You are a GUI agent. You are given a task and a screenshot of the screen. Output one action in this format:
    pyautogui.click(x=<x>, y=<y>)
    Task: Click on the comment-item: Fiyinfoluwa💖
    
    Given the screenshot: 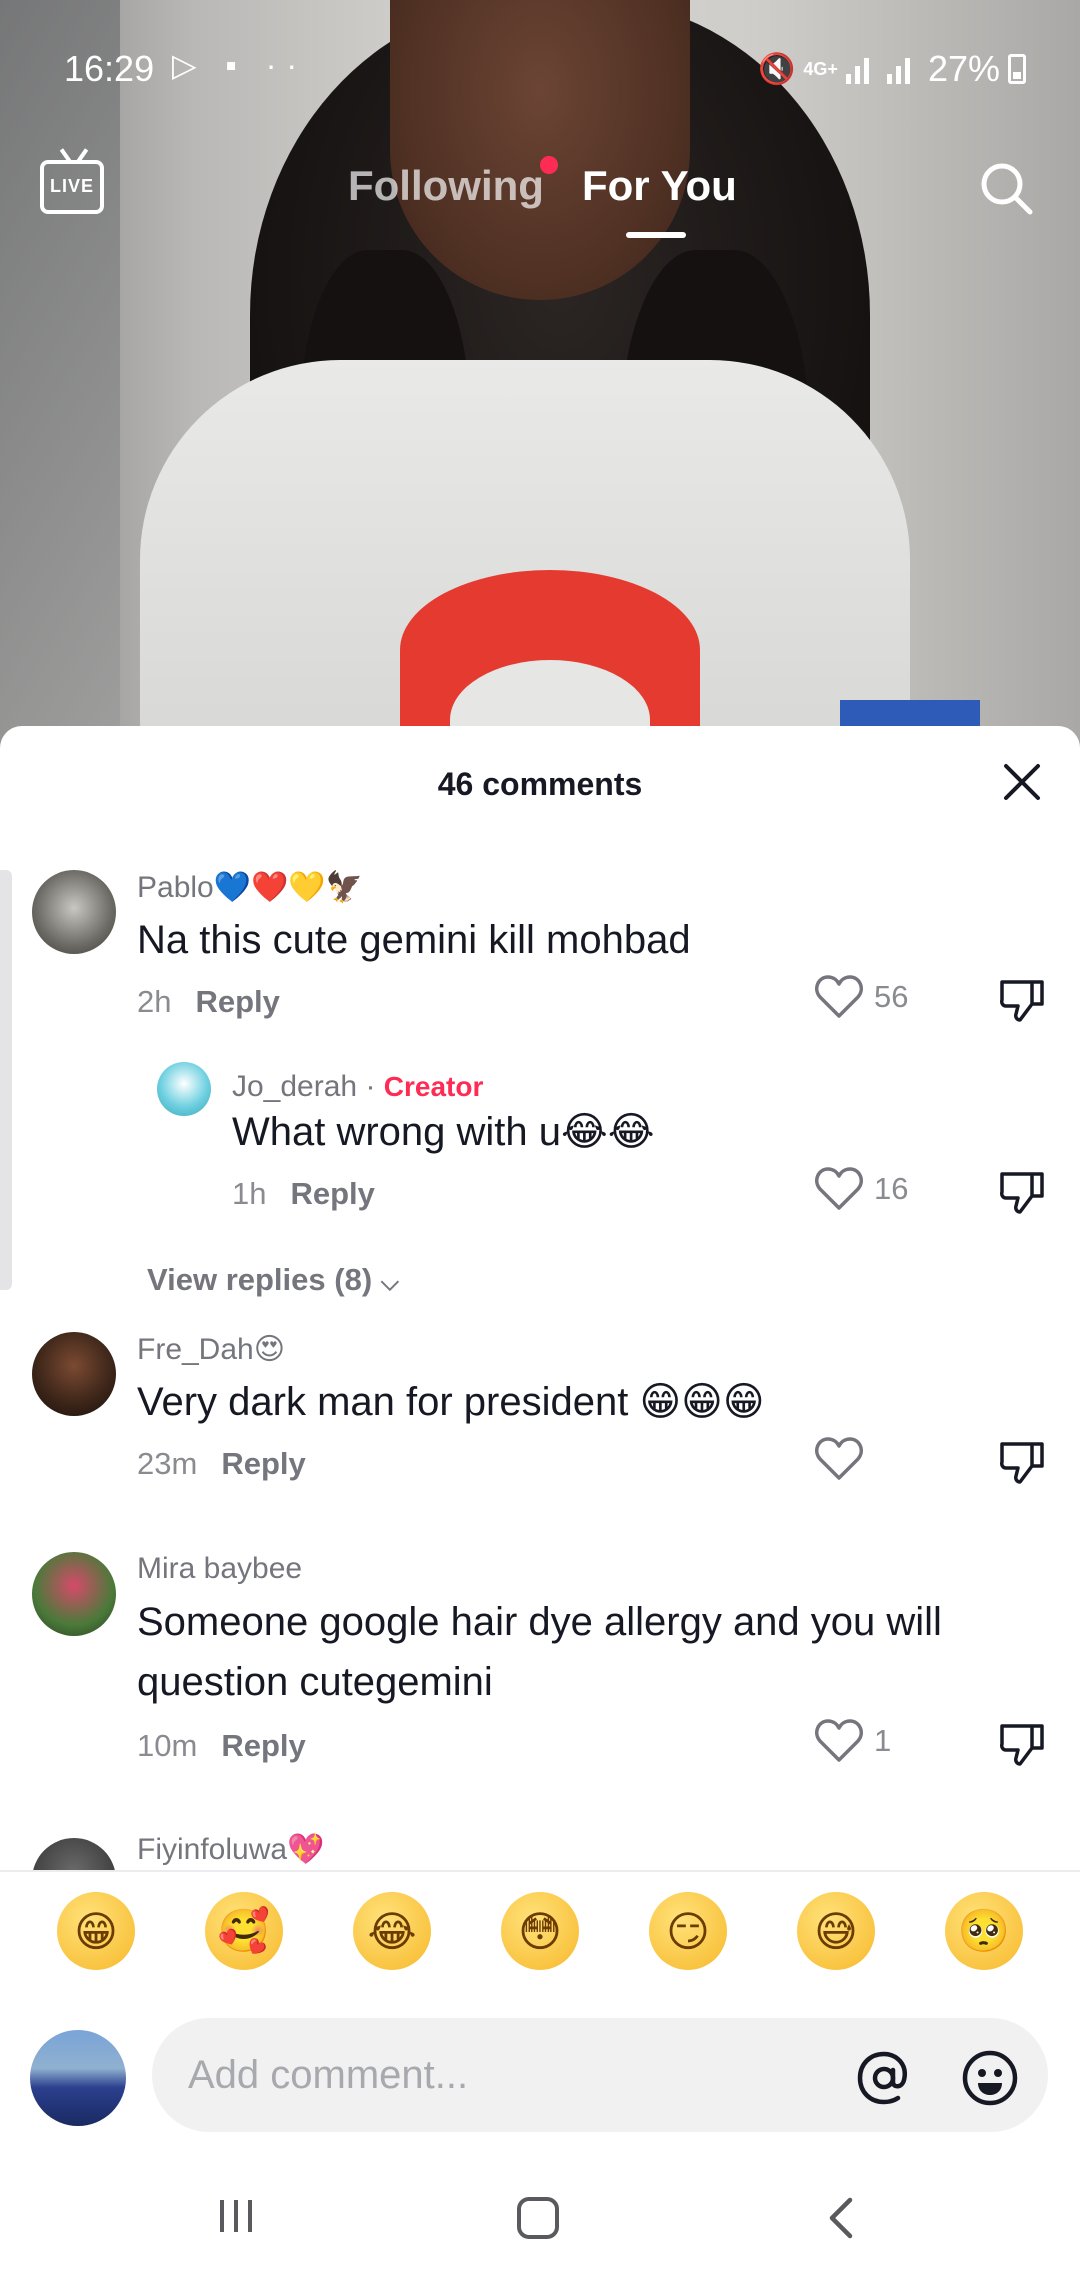 What is the action you would take?
    pyautogui.click(x=540, y=1851)
    